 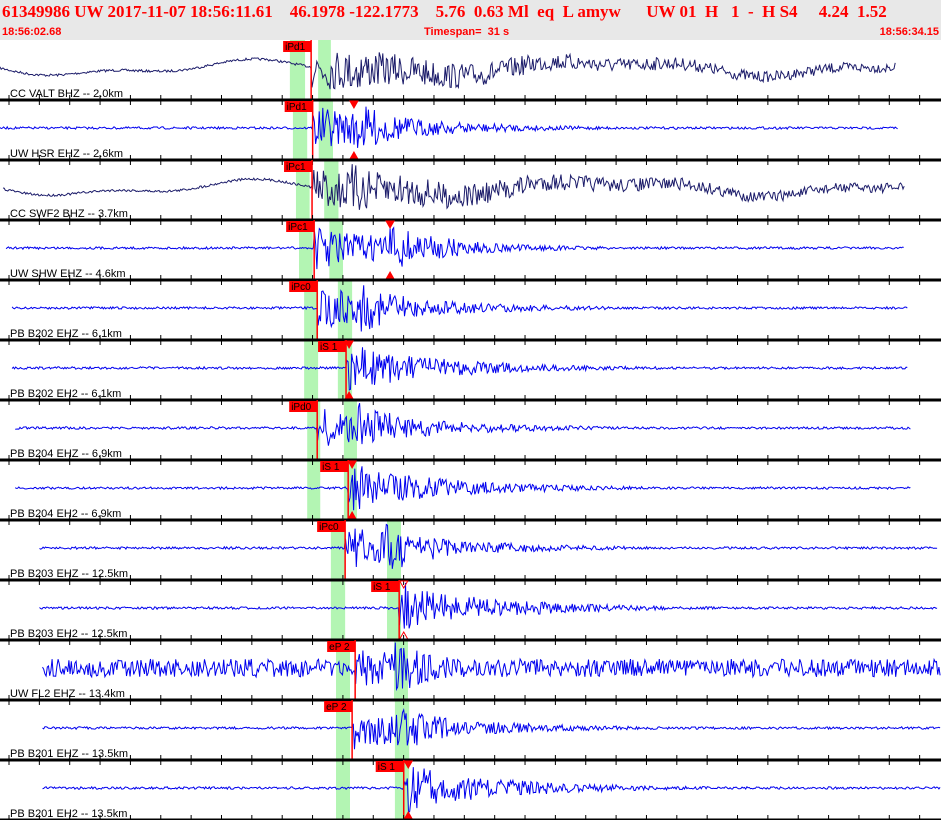 I want to click on trace-13: PB B201 EH2 -- 13.5km iS 1, so click(x=475, y=790).